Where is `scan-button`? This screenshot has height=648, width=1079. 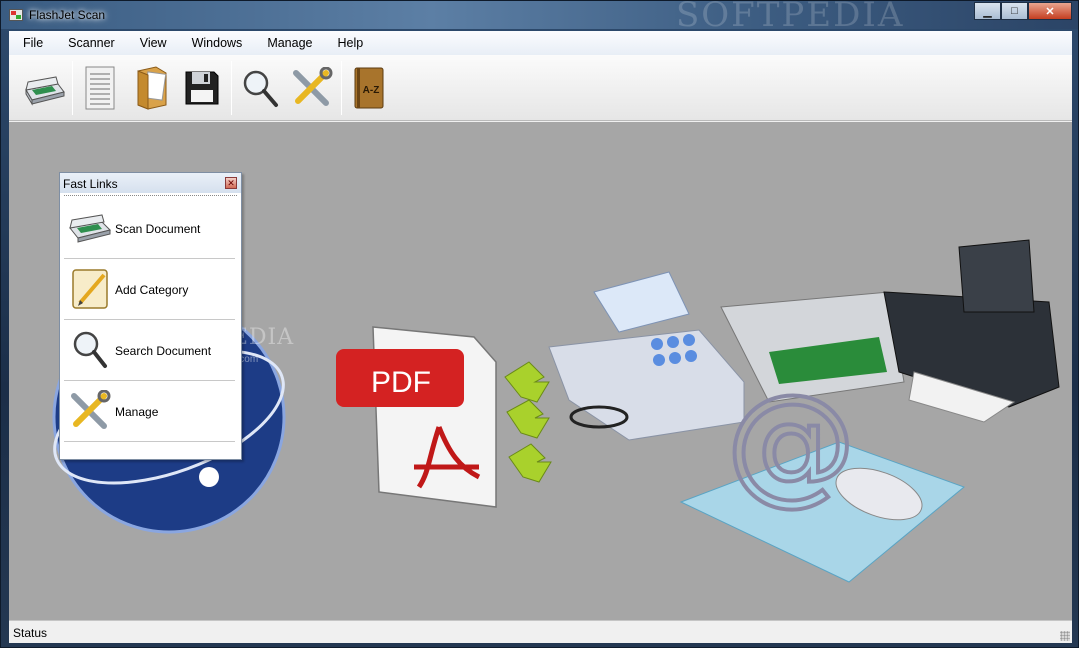
scan-button is located at coordinates (44, 88).